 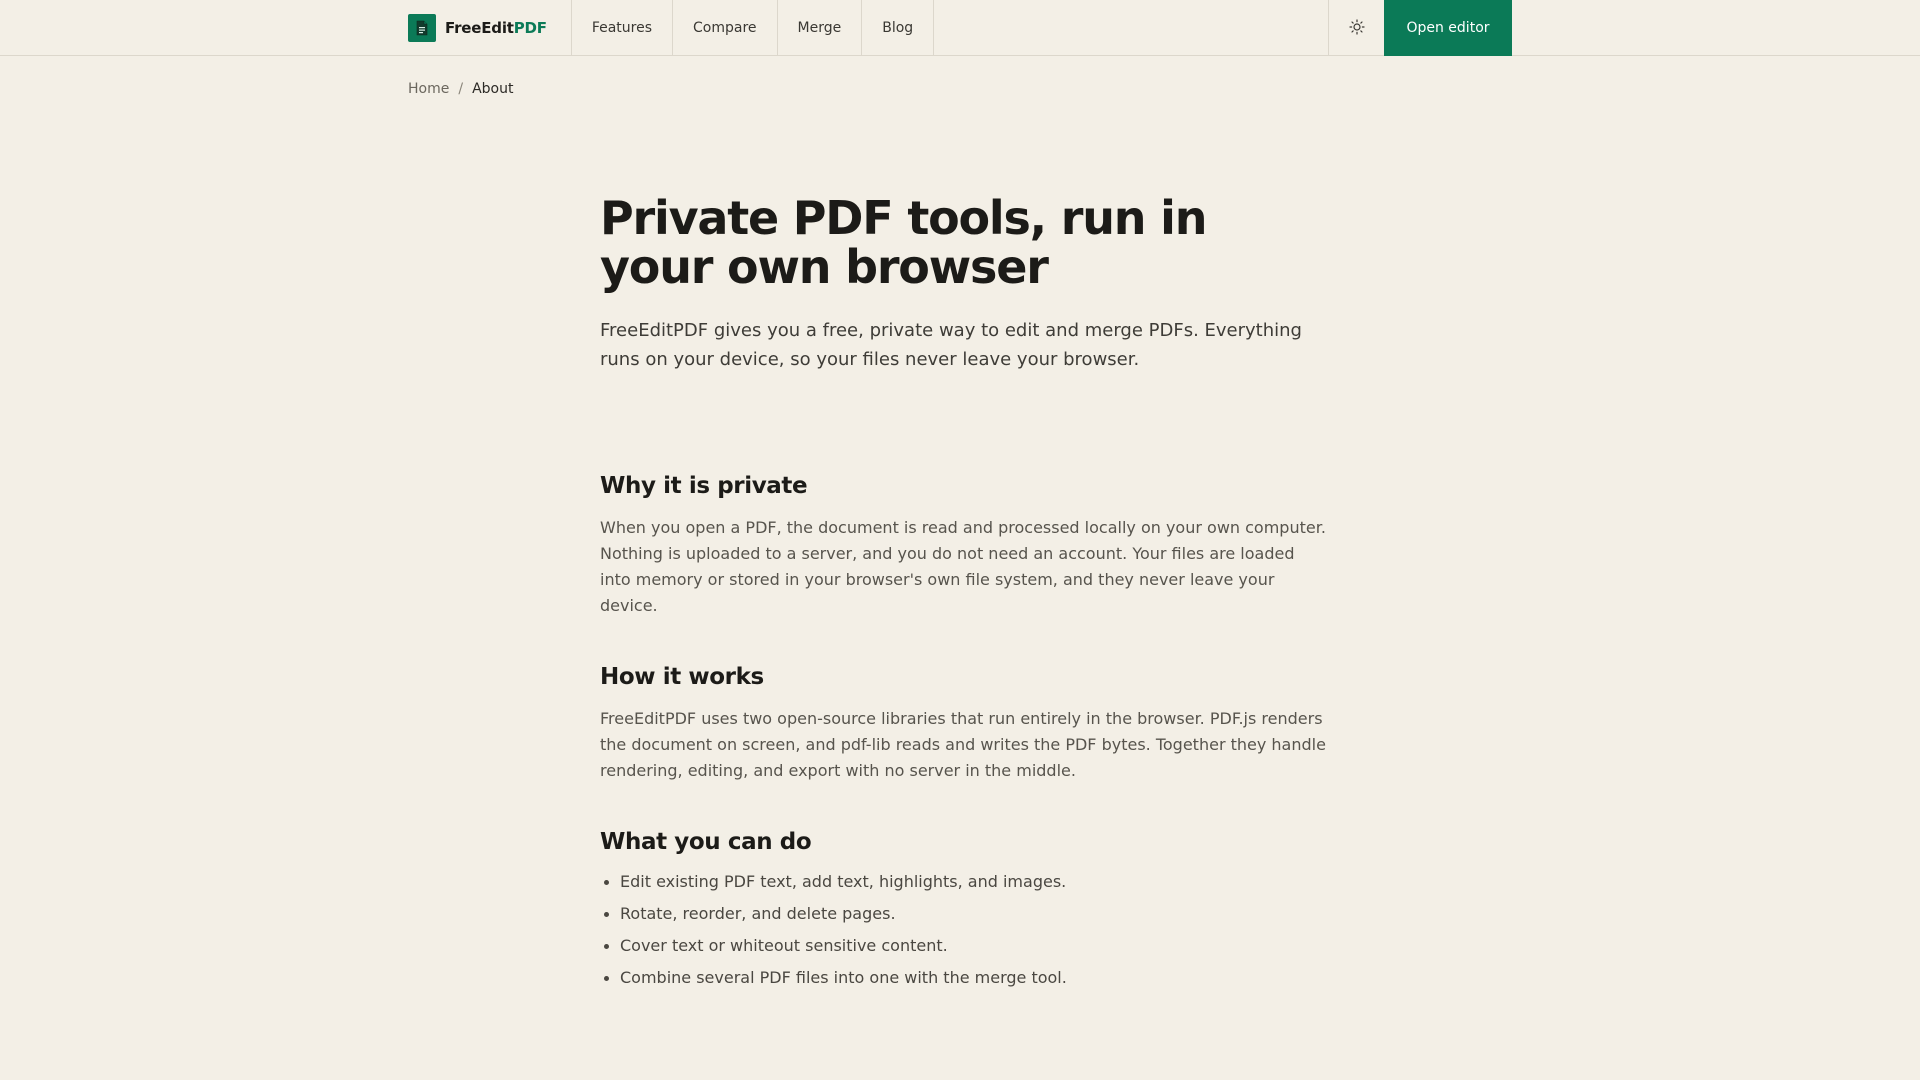 I want to click on nav-link-blog: Blog, so click(x=898, y=28).